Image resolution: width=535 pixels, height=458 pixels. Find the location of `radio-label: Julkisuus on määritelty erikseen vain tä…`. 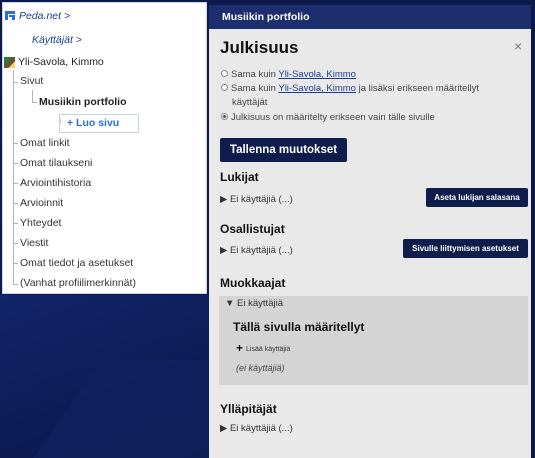

radio-label: Julkisuus on määritelty erikseen vain tä… is located at coordinates (333, 117).